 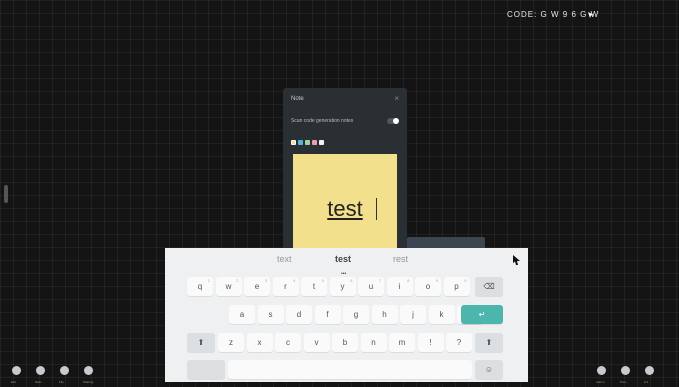 I want to click on emoji-key-label: ☺, so click(x=489, y=369).